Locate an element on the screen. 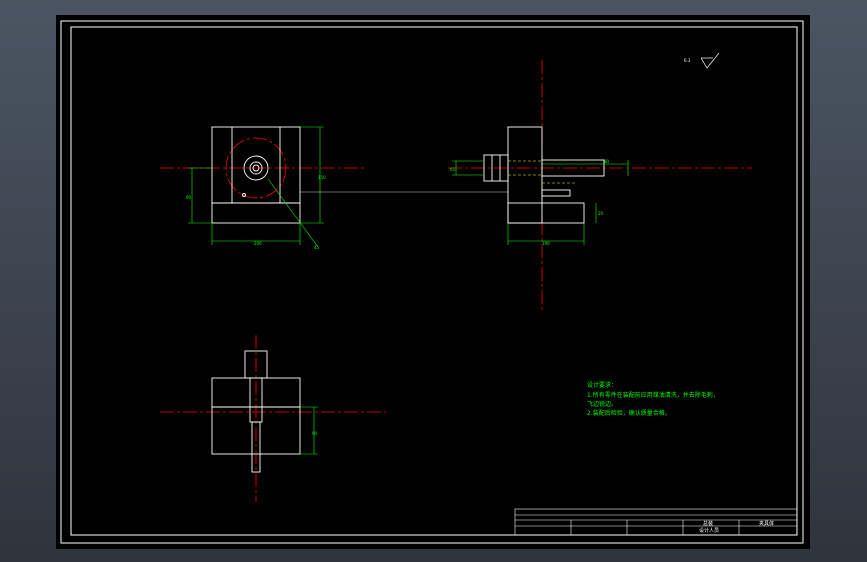 The image size is (867, 562). dim-text-side-width: 190 is located at coordinates (546, 243).